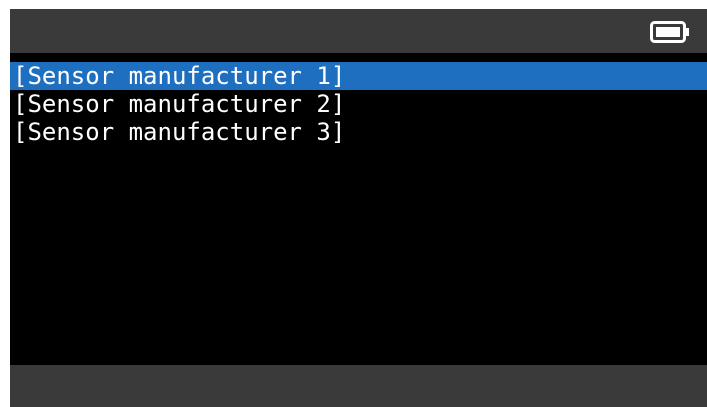 This screenshot has width=707, height=407. What do you see at coordinates (358, 76) in the screenshot?
I see `list-item: [Sensor manufacturer 1]` at bounding box center [358, 76].